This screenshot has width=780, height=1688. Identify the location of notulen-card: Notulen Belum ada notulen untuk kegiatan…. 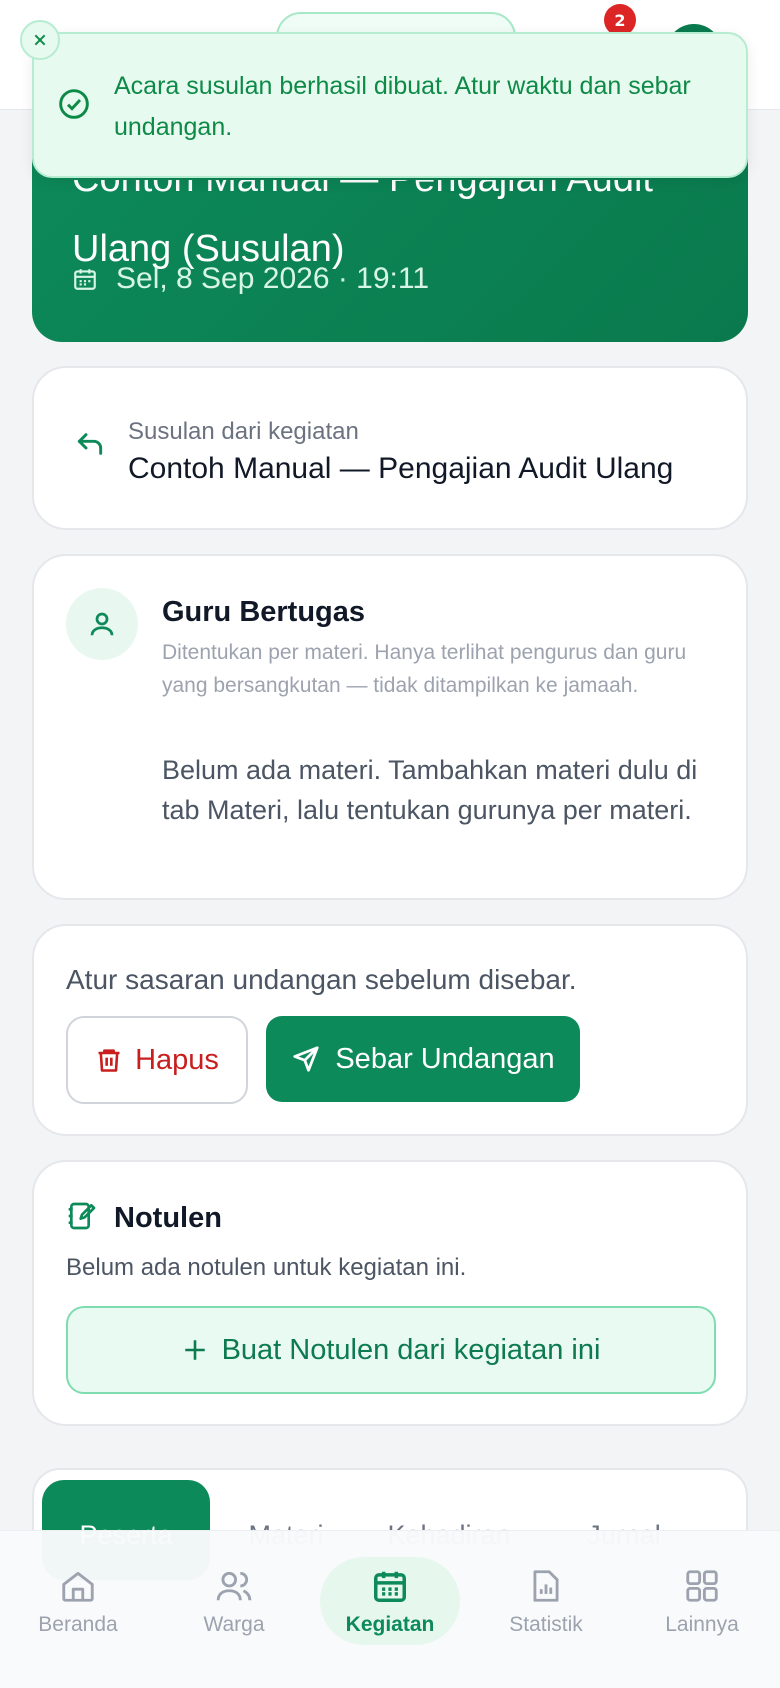
(390, 1293).